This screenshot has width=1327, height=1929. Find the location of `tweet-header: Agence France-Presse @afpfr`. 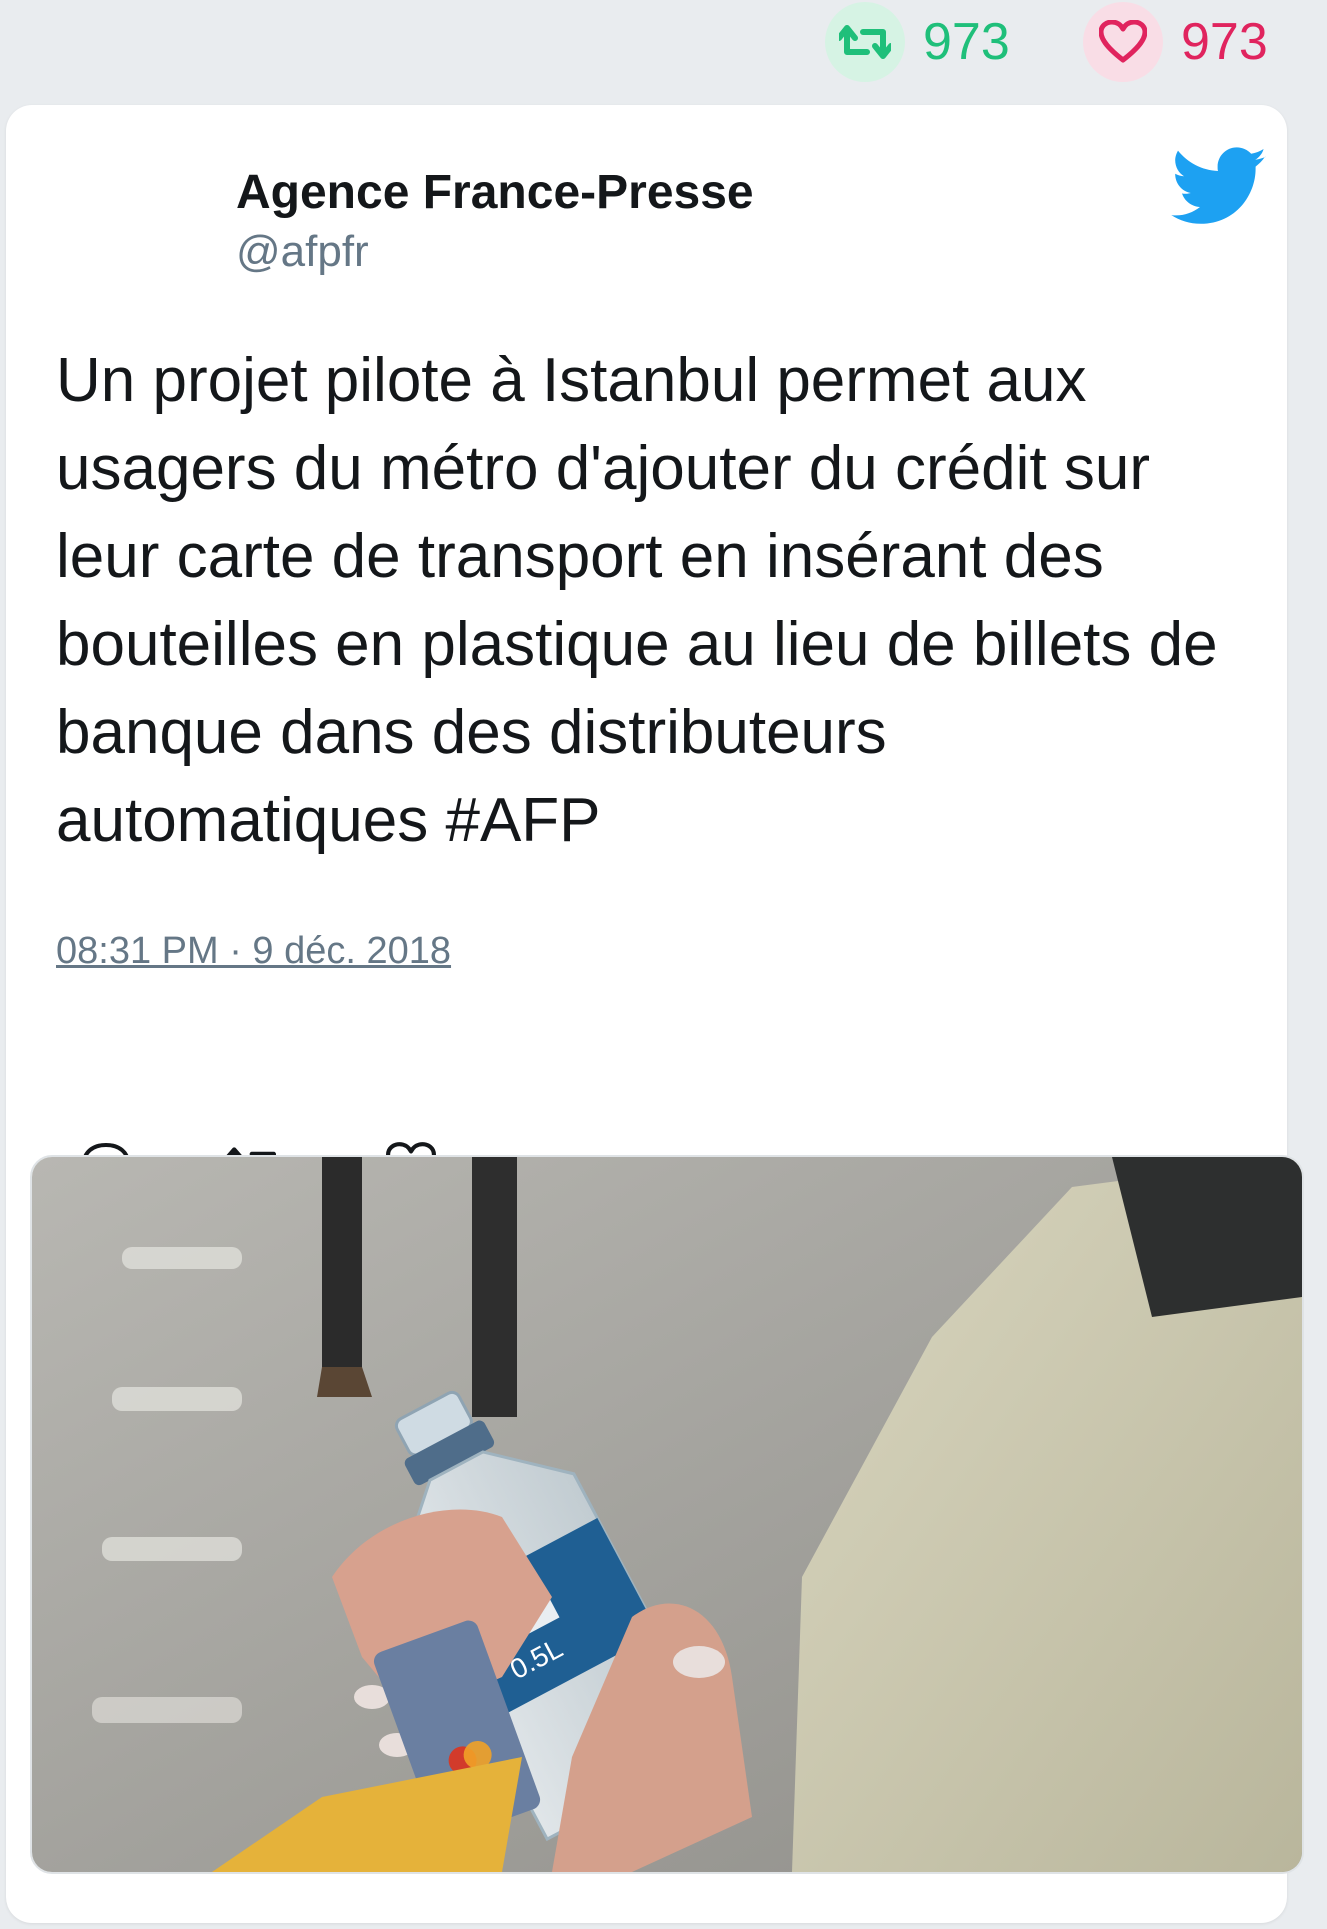

tweet-header: Agence France-Presse @afpfr is located at coordinates (646, 205).